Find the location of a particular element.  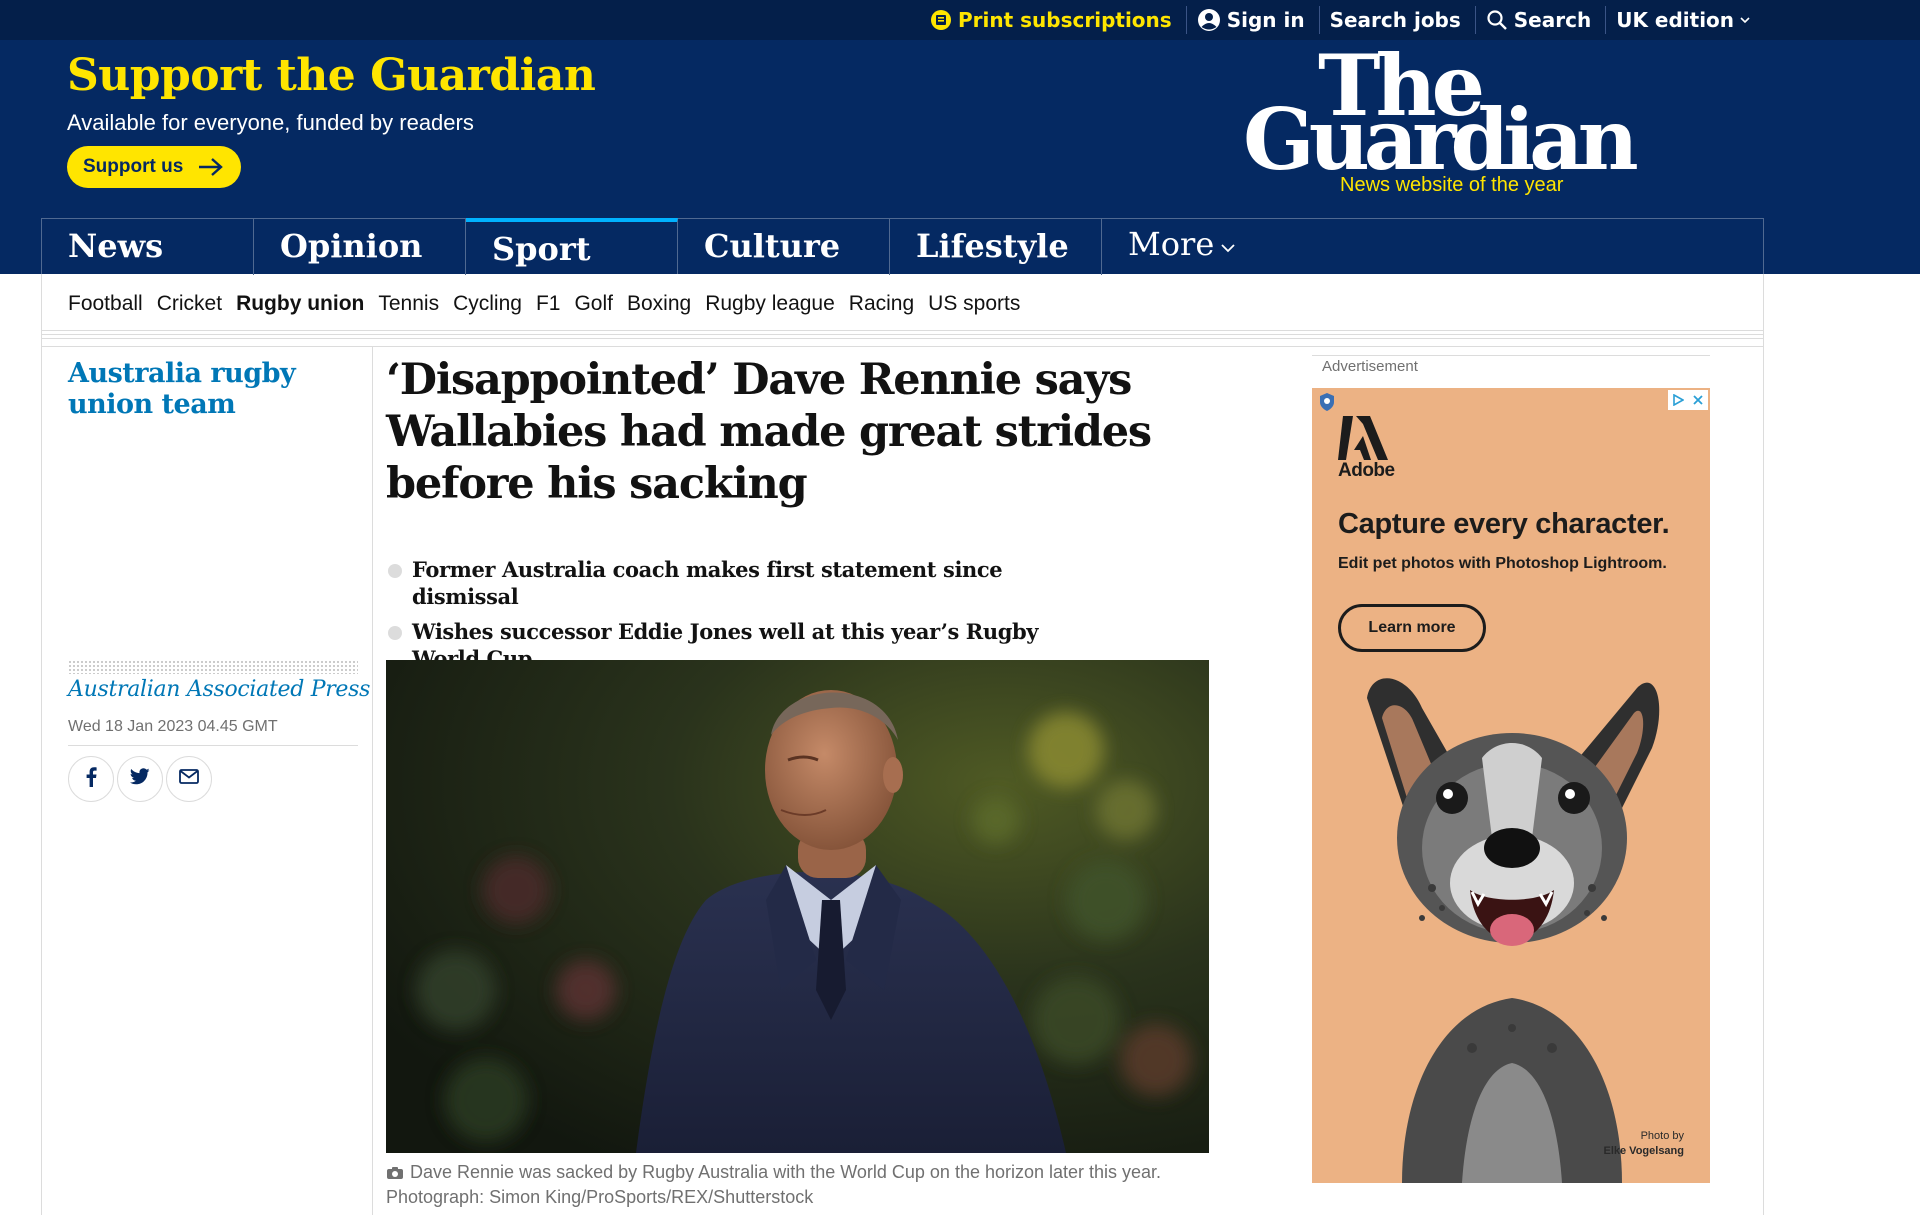

support-us-label: Support us is located at coordinates (133, 166).